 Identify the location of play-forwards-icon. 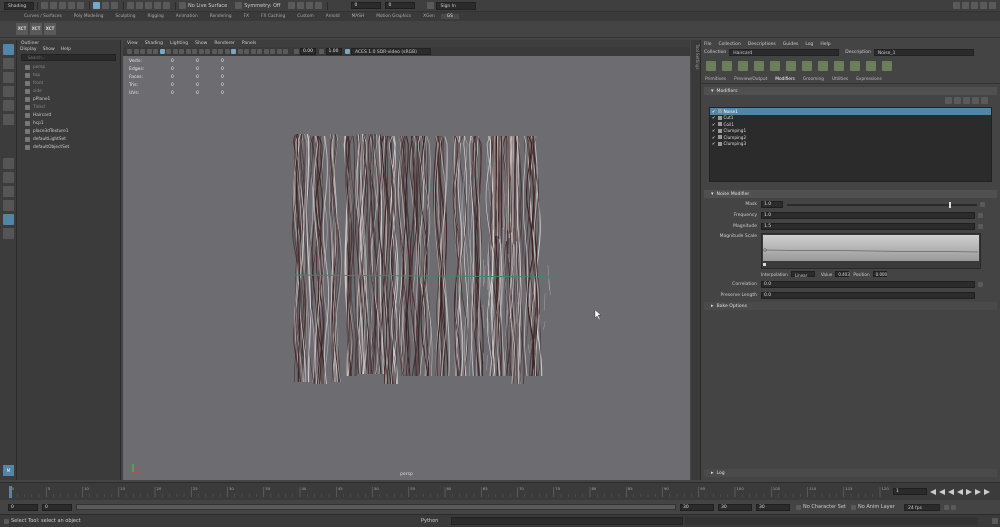
(969, 492).